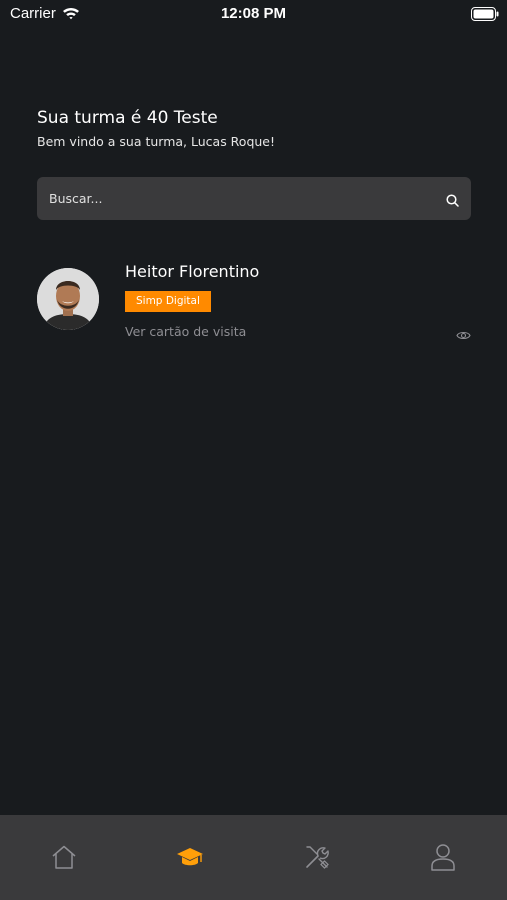  I want to click on tab-home, so click(64, 859).